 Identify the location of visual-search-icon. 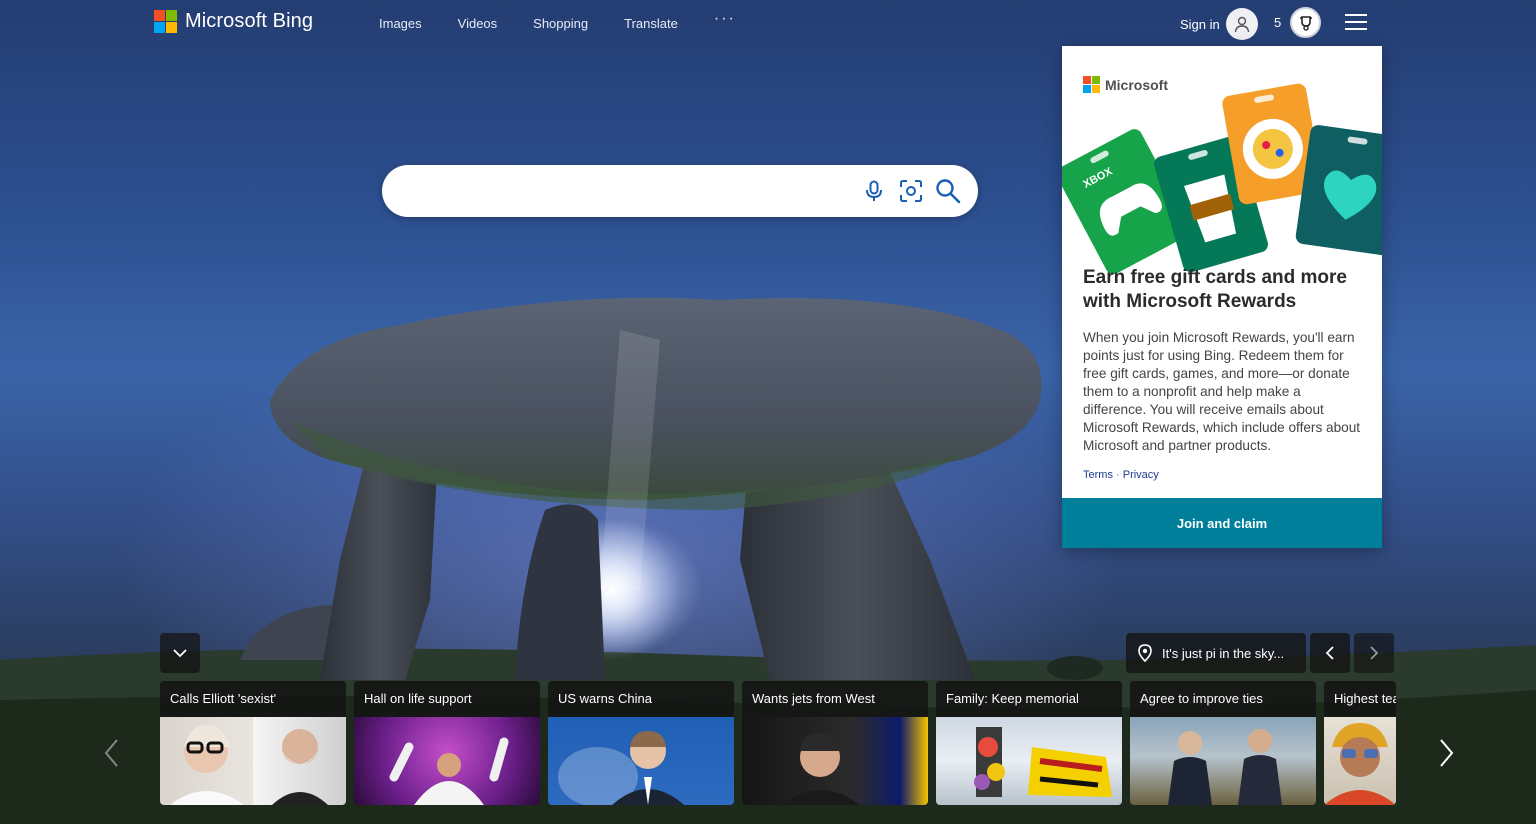
(911, 191).